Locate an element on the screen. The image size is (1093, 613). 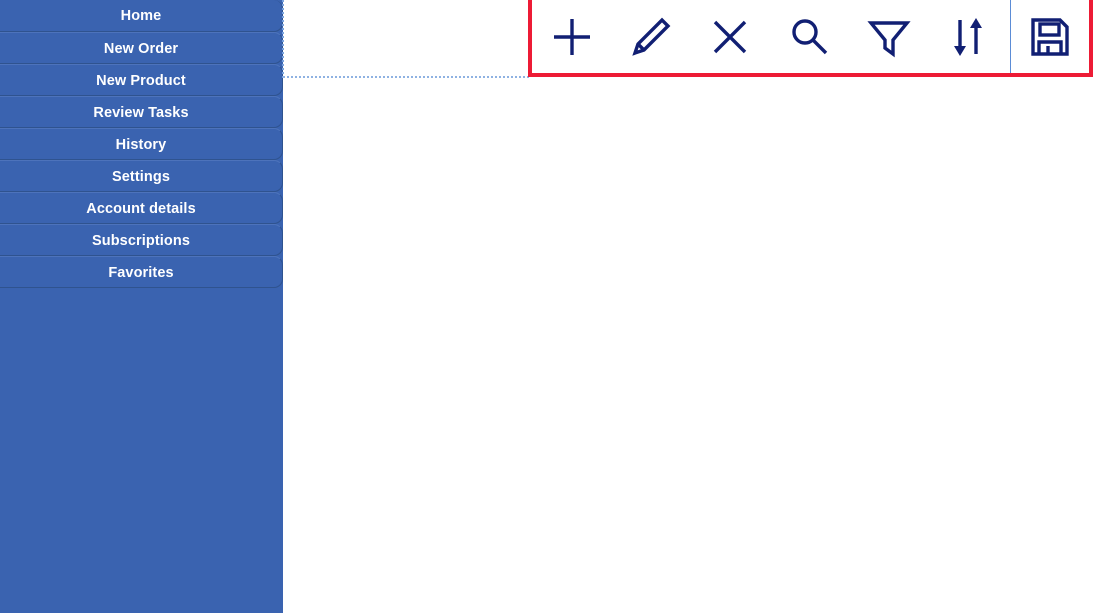
sidebar-item-favorites: Favorites is located at coordinates (141, 272).